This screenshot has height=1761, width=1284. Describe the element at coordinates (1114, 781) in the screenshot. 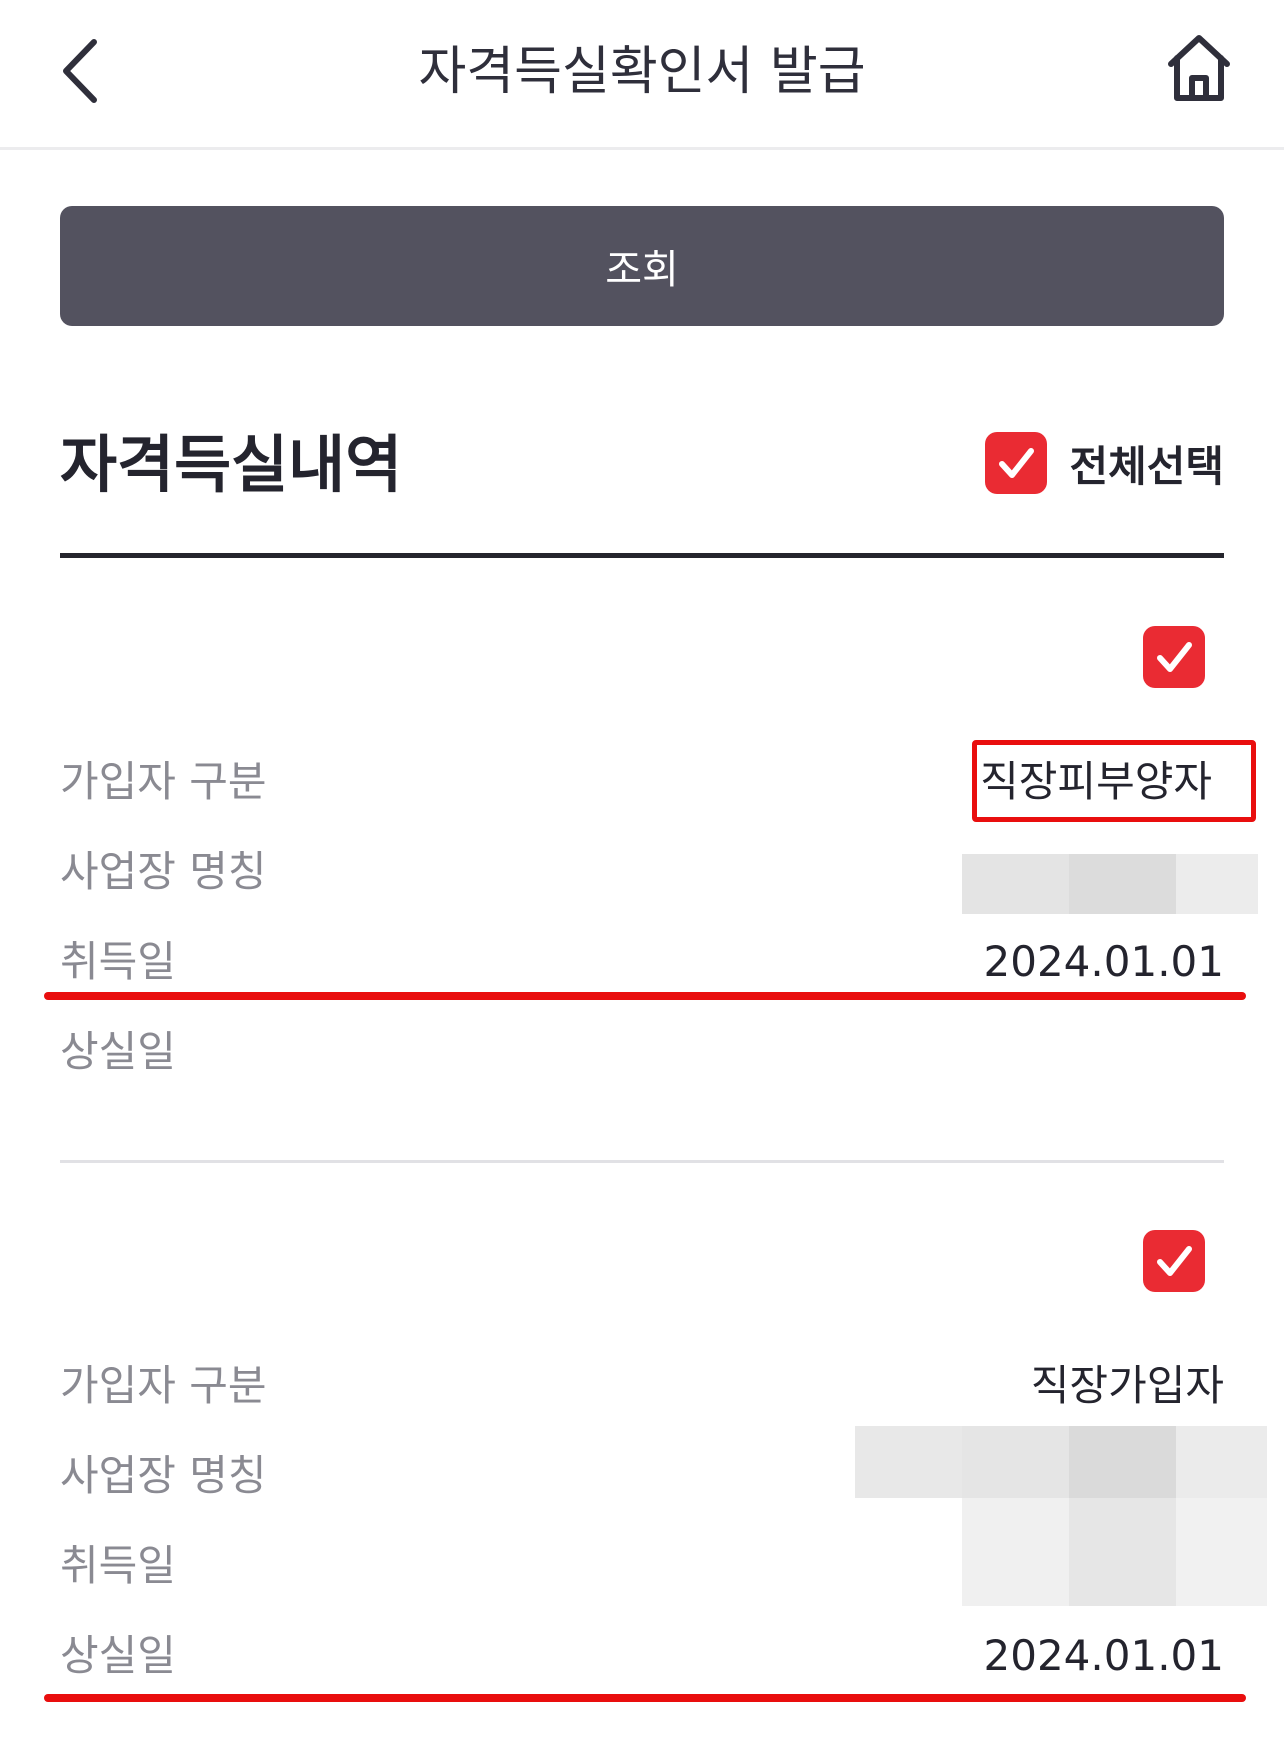

I see `annotation-highlight-box` at that location.